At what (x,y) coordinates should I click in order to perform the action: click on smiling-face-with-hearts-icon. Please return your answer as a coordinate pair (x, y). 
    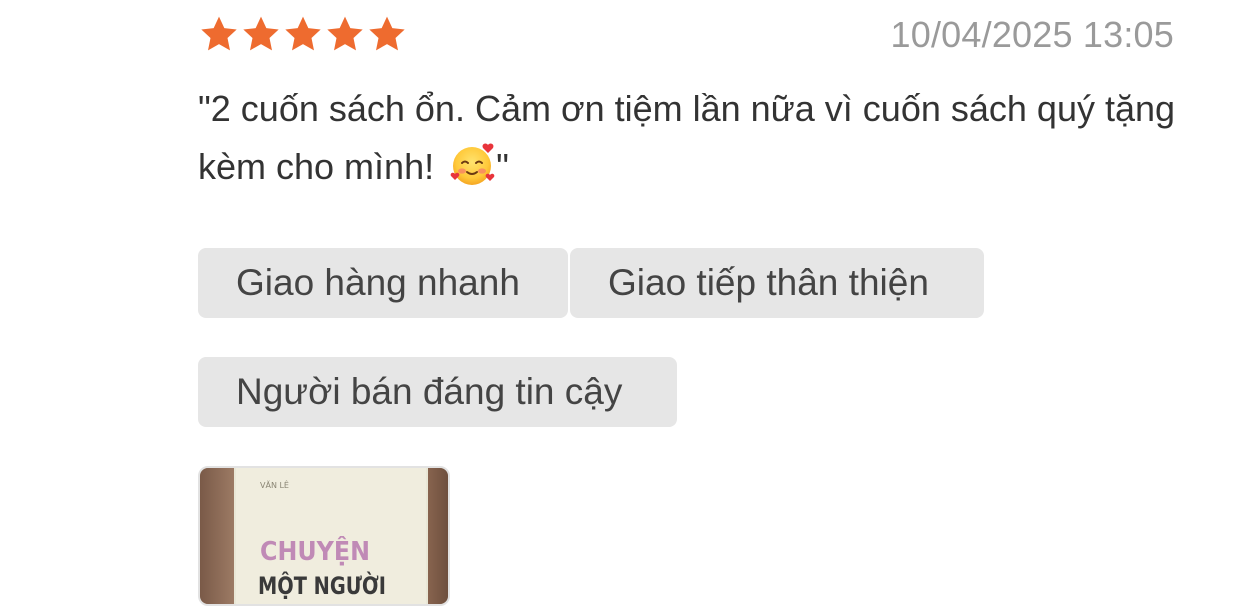
    Looking at the image, I should click on (472, 164).